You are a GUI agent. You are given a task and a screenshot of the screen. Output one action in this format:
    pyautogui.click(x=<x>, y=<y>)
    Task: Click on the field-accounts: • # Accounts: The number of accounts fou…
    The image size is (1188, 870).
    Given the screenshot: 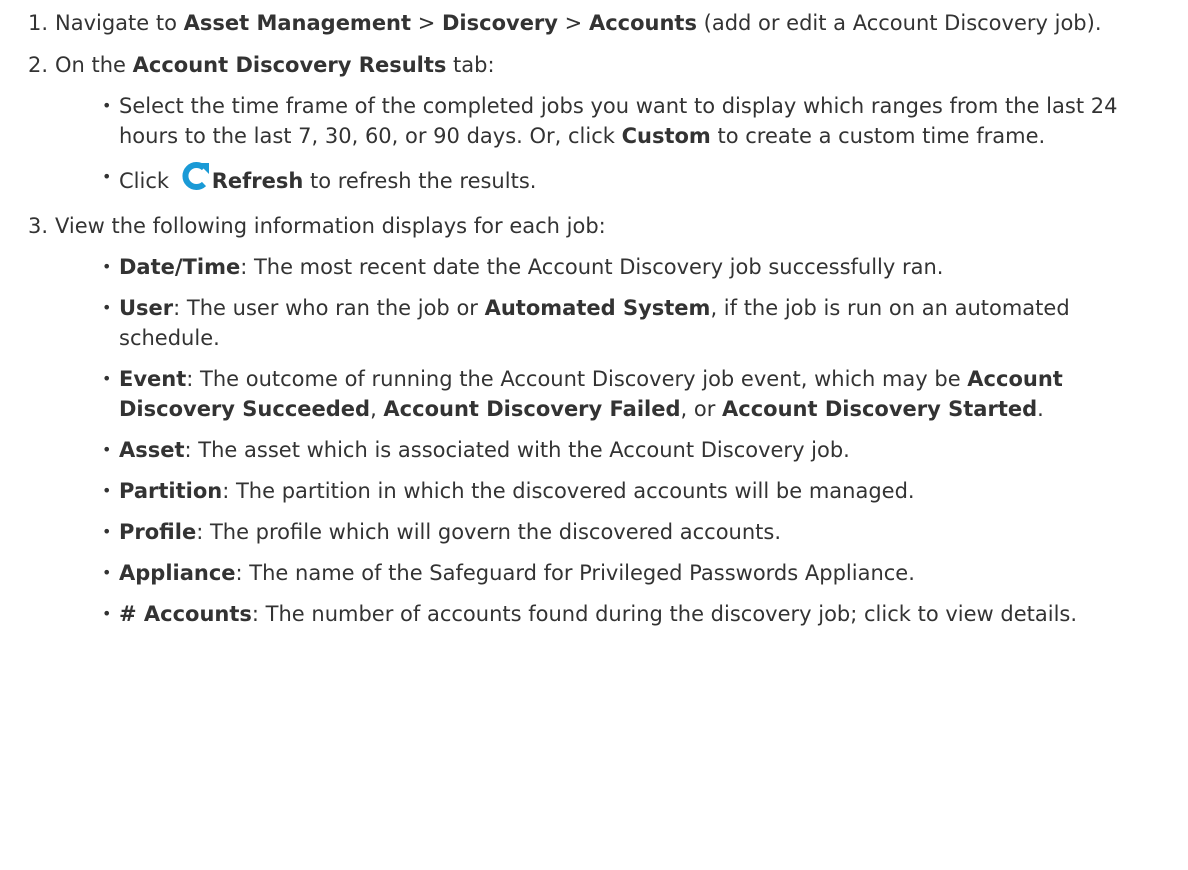 What is the action you would take?
    pyautogui.click(x=611, y=614)
    